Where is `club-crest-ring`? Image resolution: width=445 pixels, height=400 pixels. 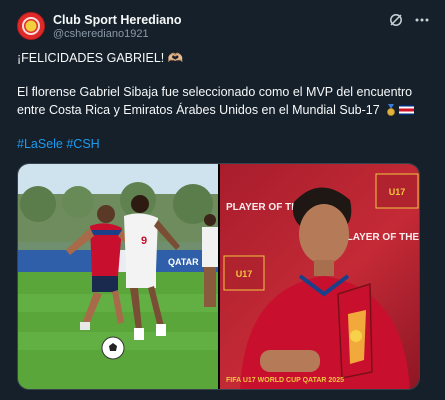 club-crest-ring is located at coordinates (31, 26).